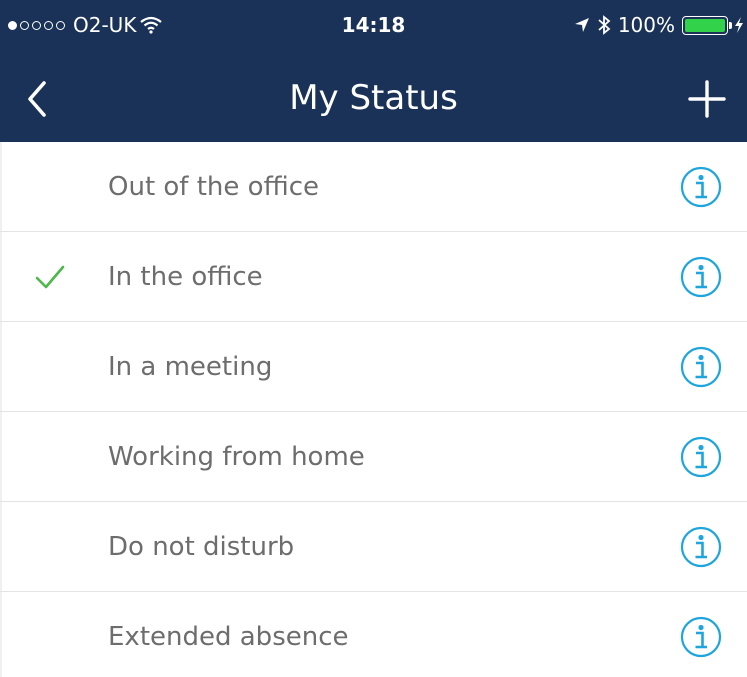  I want to click on add-status-button, so click(707, 99).